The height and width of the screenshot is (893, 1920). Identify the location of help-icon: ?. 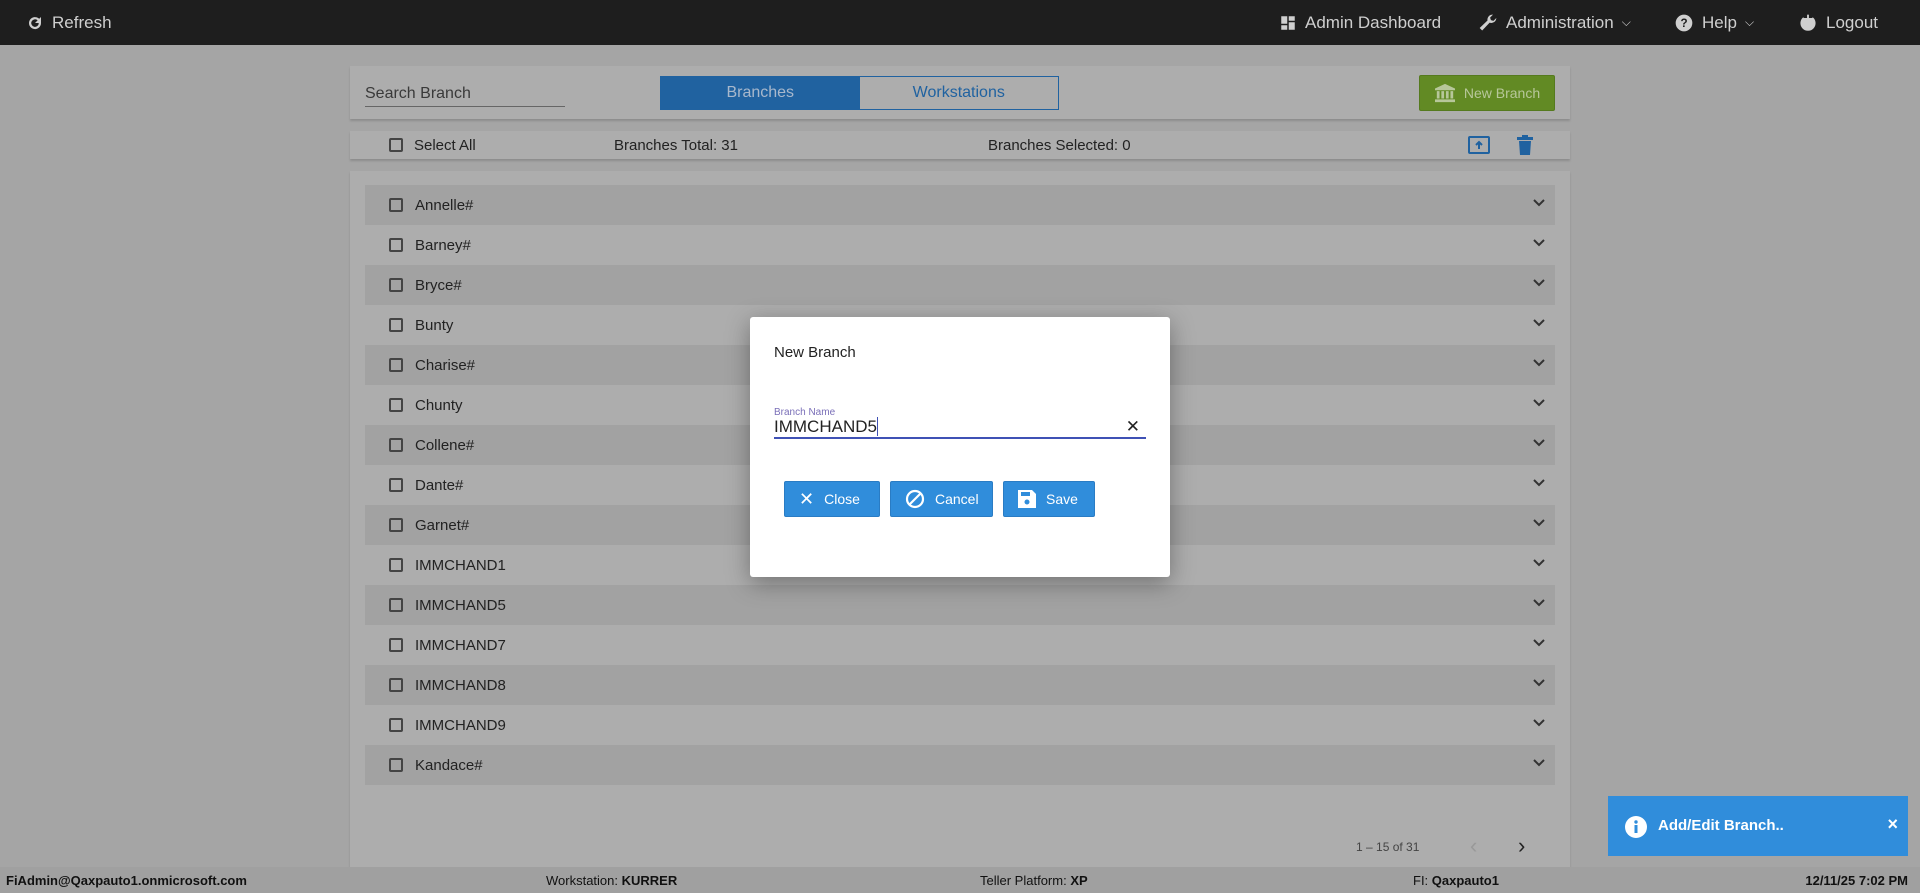
(1684, 22).